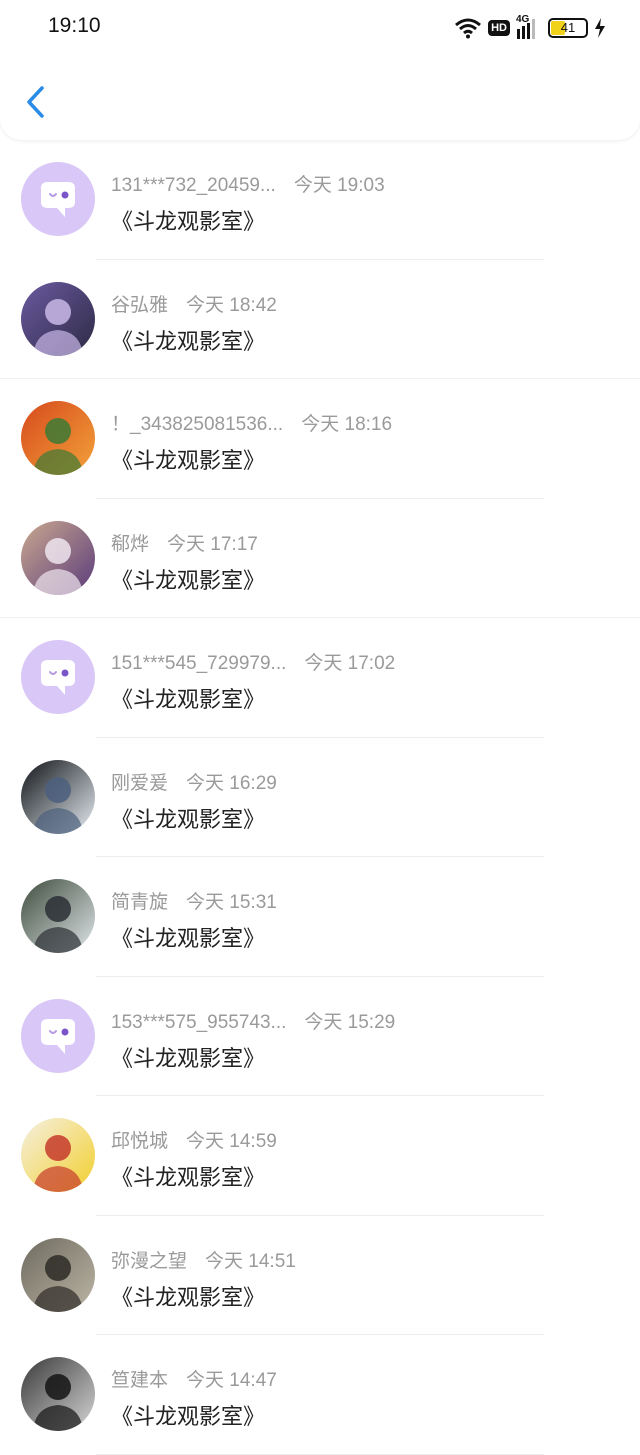 Image resolution: width=640 pixels, height=1455 pixels. I want to click on list-item: 刚爱爰 今天 16:29 《斗龙观影室》, so click(320, 797).